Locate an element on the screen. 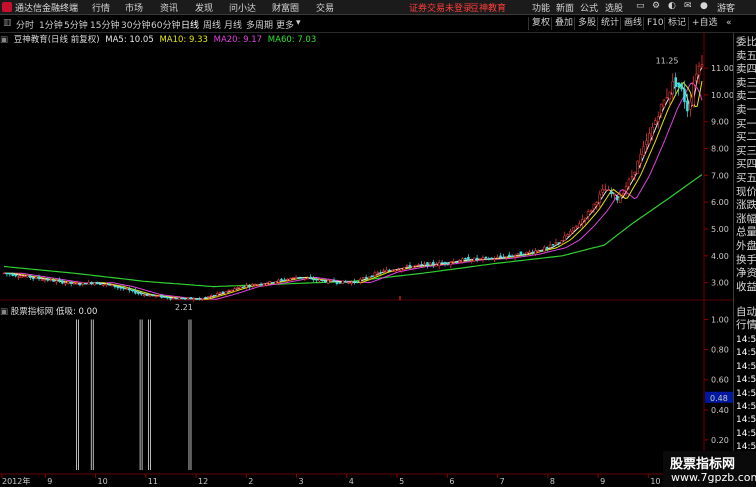 This screenshot has height=487, width=756. x-tick-label: 6 is located at coordinates (451, 481).